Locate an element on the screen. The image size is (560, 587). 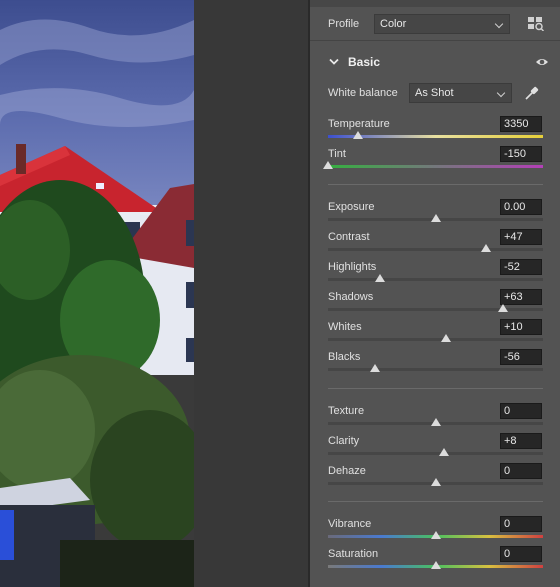
temperature-label: Temperature is located at coordinates (359, 124).